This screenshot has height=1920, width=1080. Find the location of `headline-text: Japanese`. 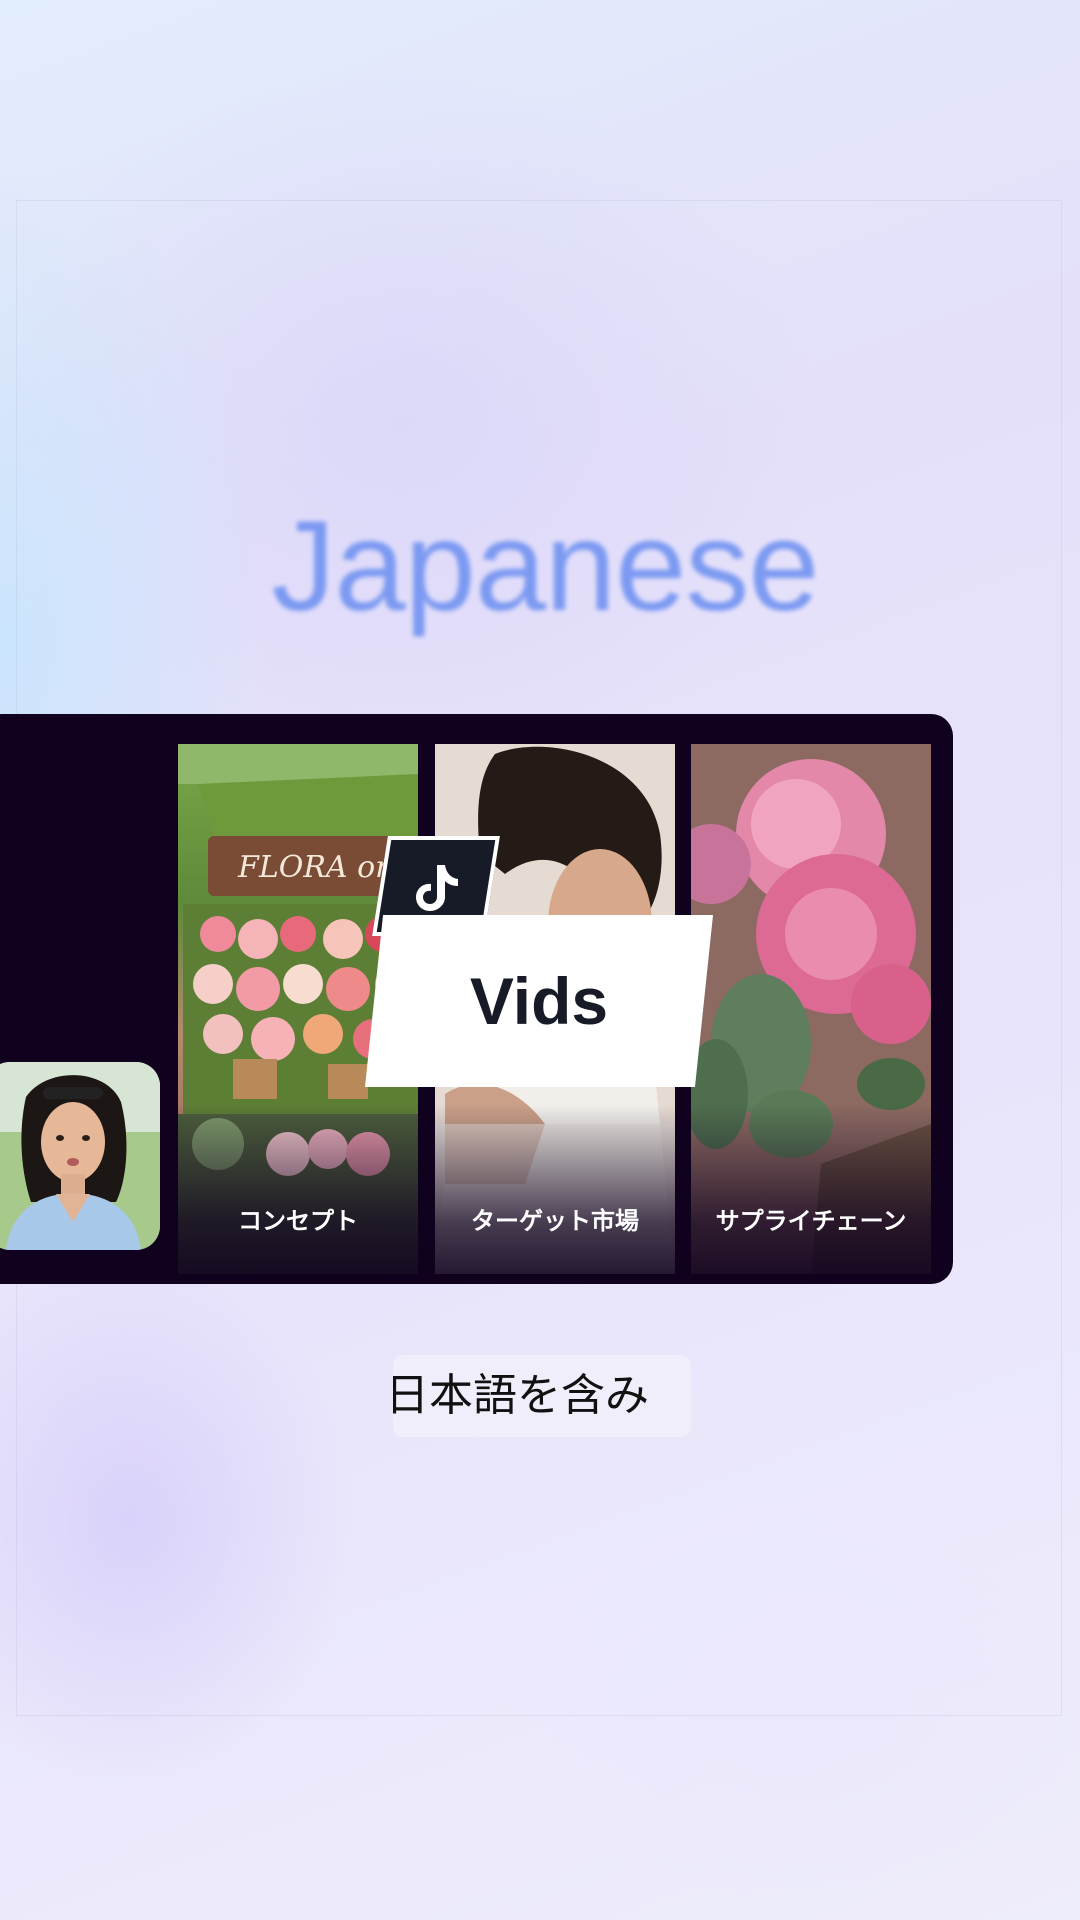

headline-text: Japanese is located at coordinates (545, 566).